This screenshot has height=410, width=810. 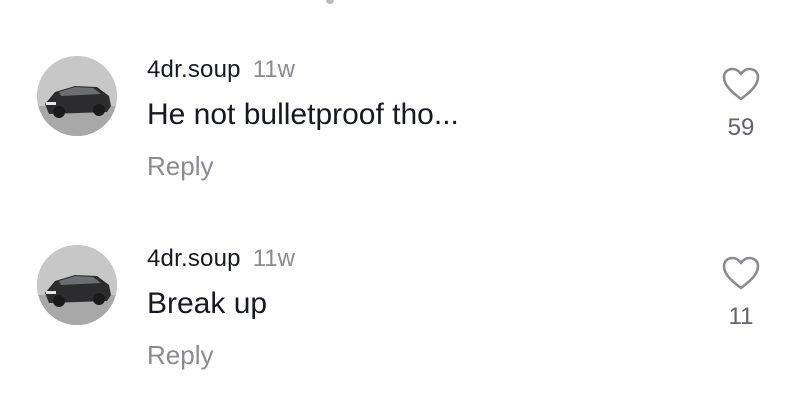 What do you see at coordinates (741, 316) in the screenshot?
I see `like-count: 11` at bounding box center [741, 316].